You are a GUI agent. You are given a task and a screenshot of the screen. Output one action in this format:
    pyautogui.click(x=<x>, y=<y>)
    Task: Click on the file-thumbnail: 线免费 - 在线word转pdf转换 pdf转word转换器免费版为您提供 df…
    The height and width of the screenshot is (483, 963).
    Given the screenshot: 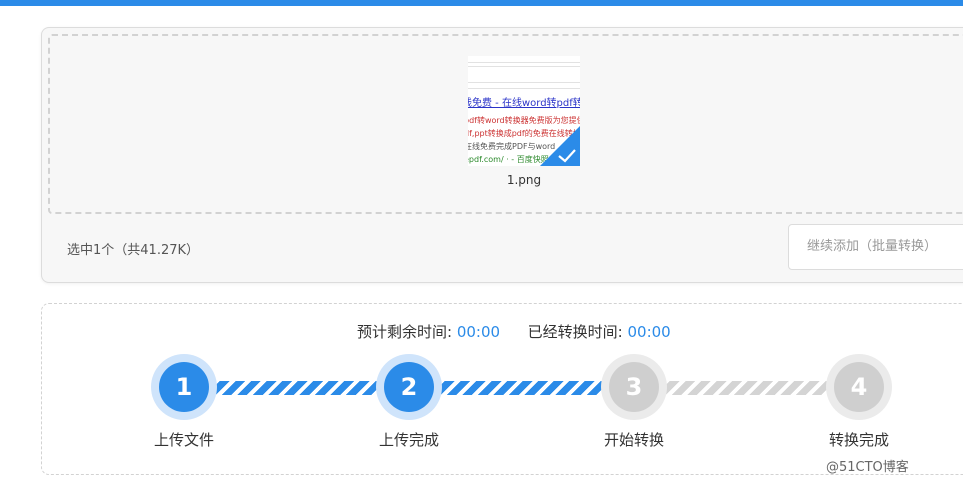 What is the action you would take?
    pyautogui.click(x=524, y=111)
    